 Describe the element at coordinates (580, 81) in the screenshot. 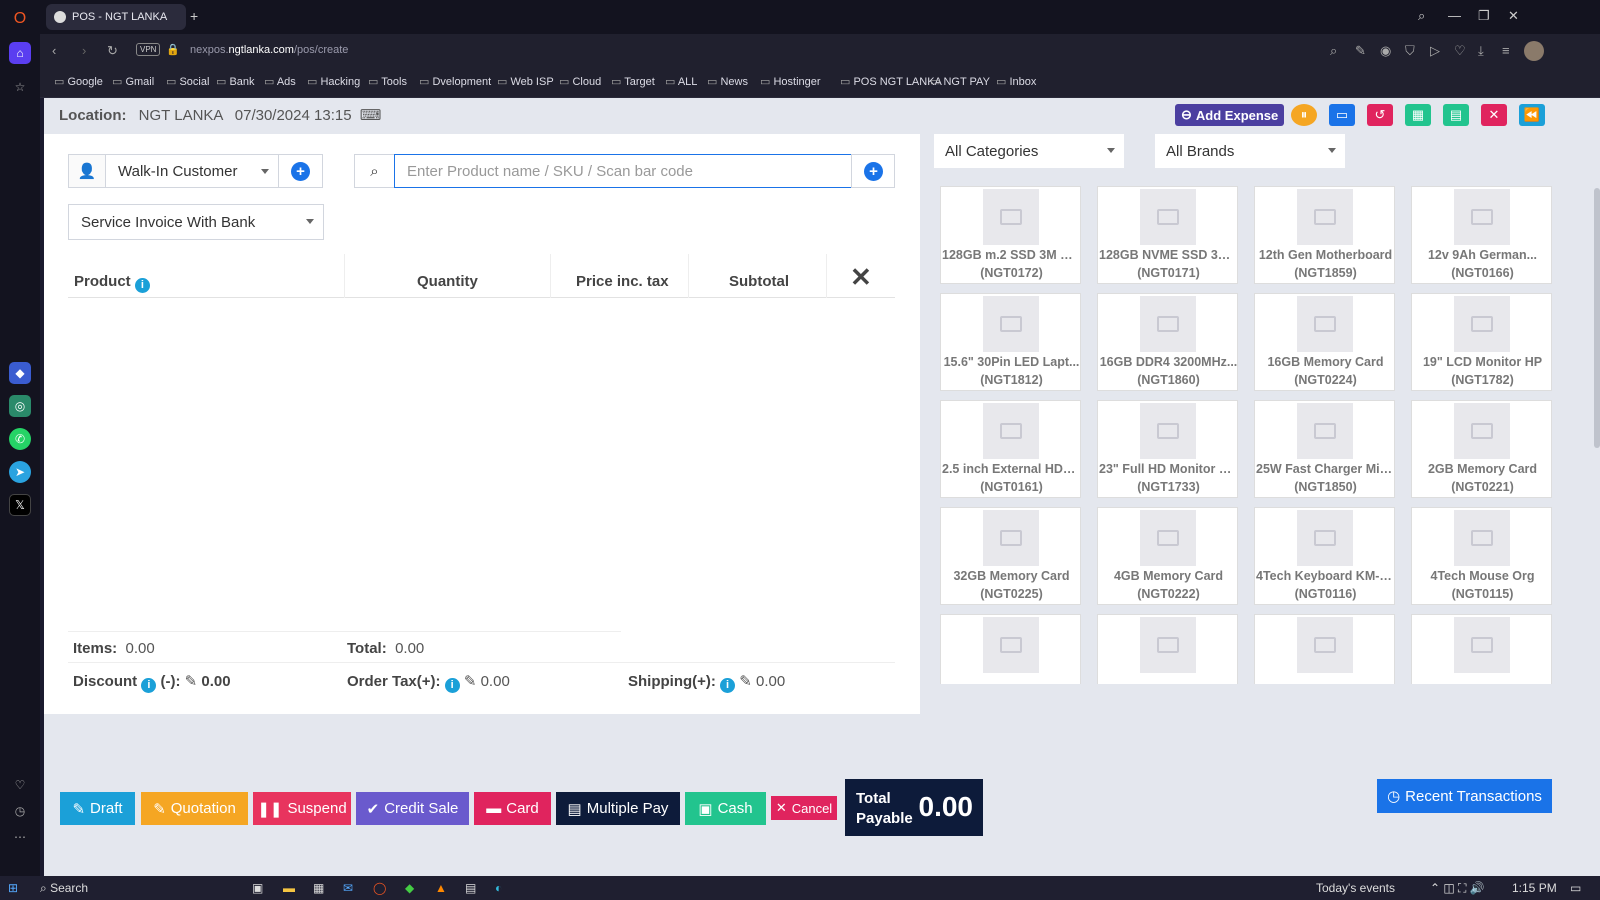

I see `bookmark-cloud: ▭ Cloud` at that location.